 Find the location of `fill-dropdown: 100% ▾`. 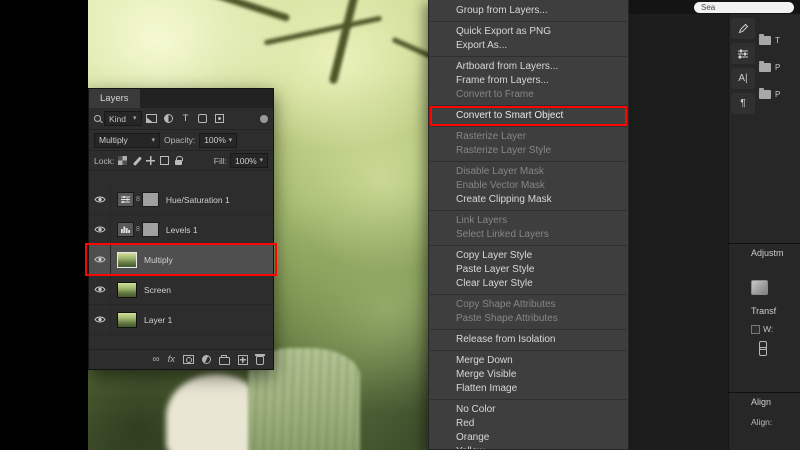

fill-dropdown: 100% ▾ is located at coordinates (249, 160).